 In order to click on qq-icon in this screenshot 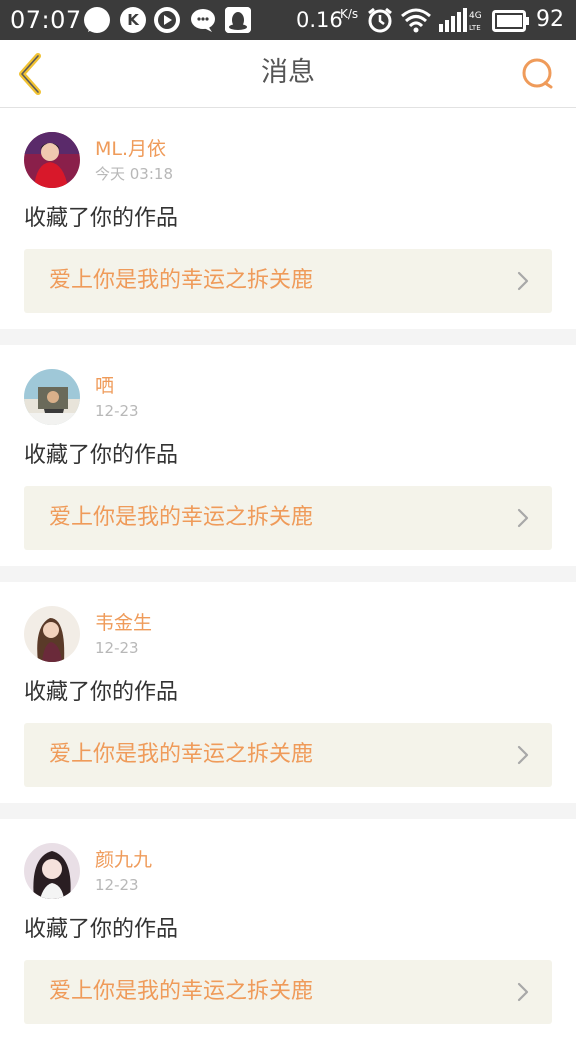, I will do `click(238, 20)`.